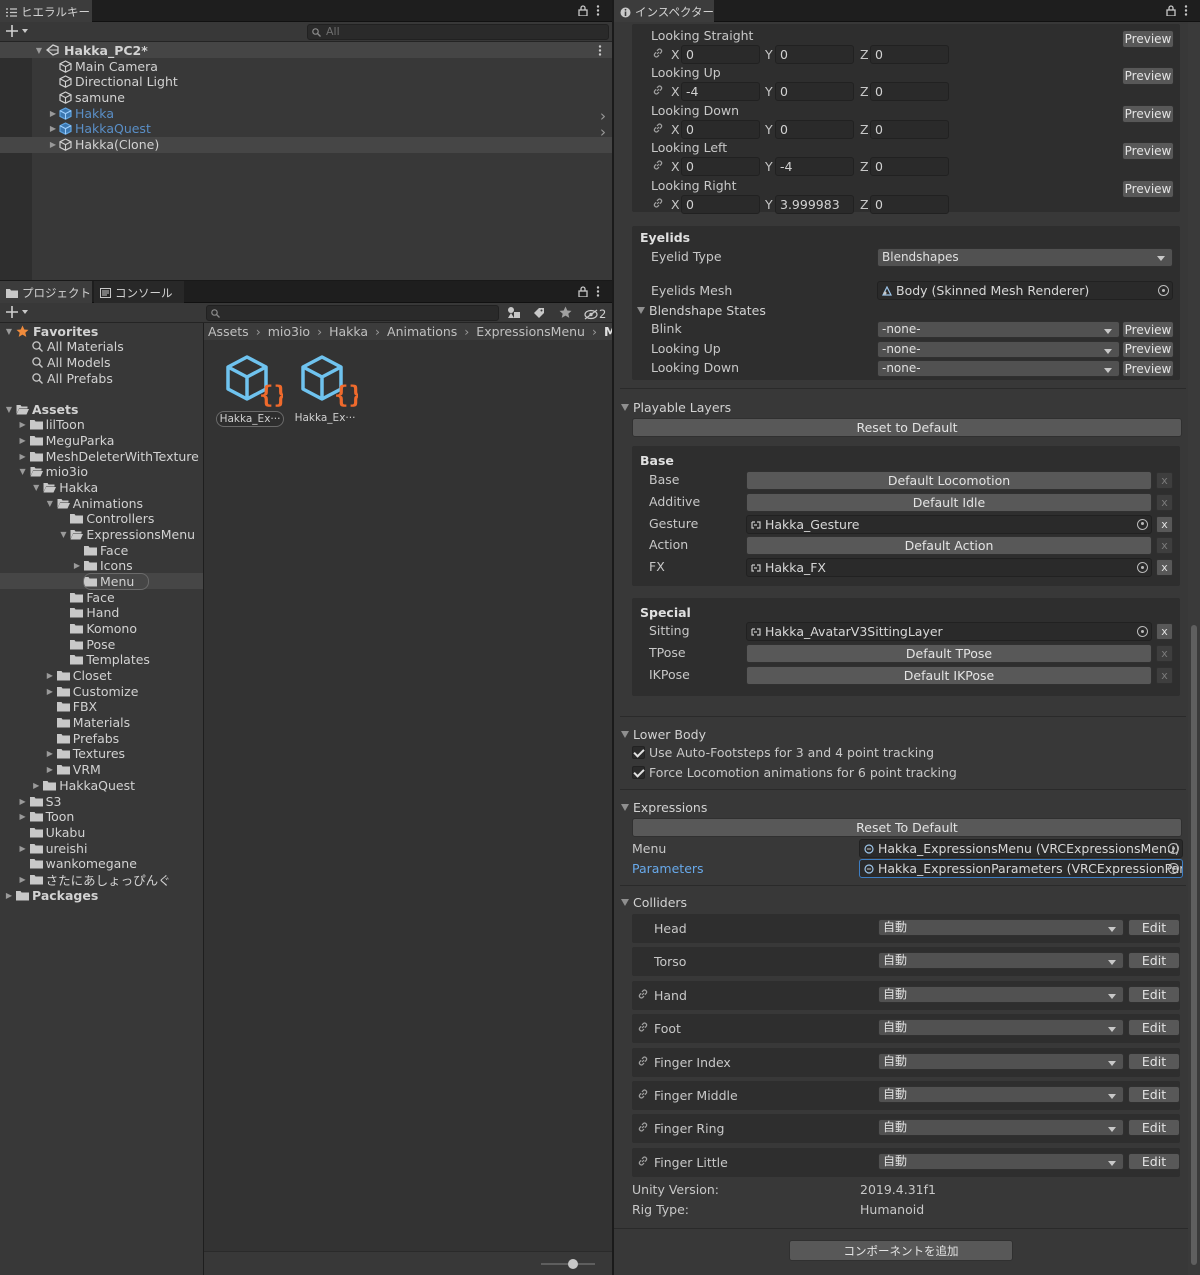 The image size is (1200, 1275). What do you see at coordinates (595, 314) in the screenshot?
I see `hidden-packages-icon: 2` at bounding box center [595, 314].